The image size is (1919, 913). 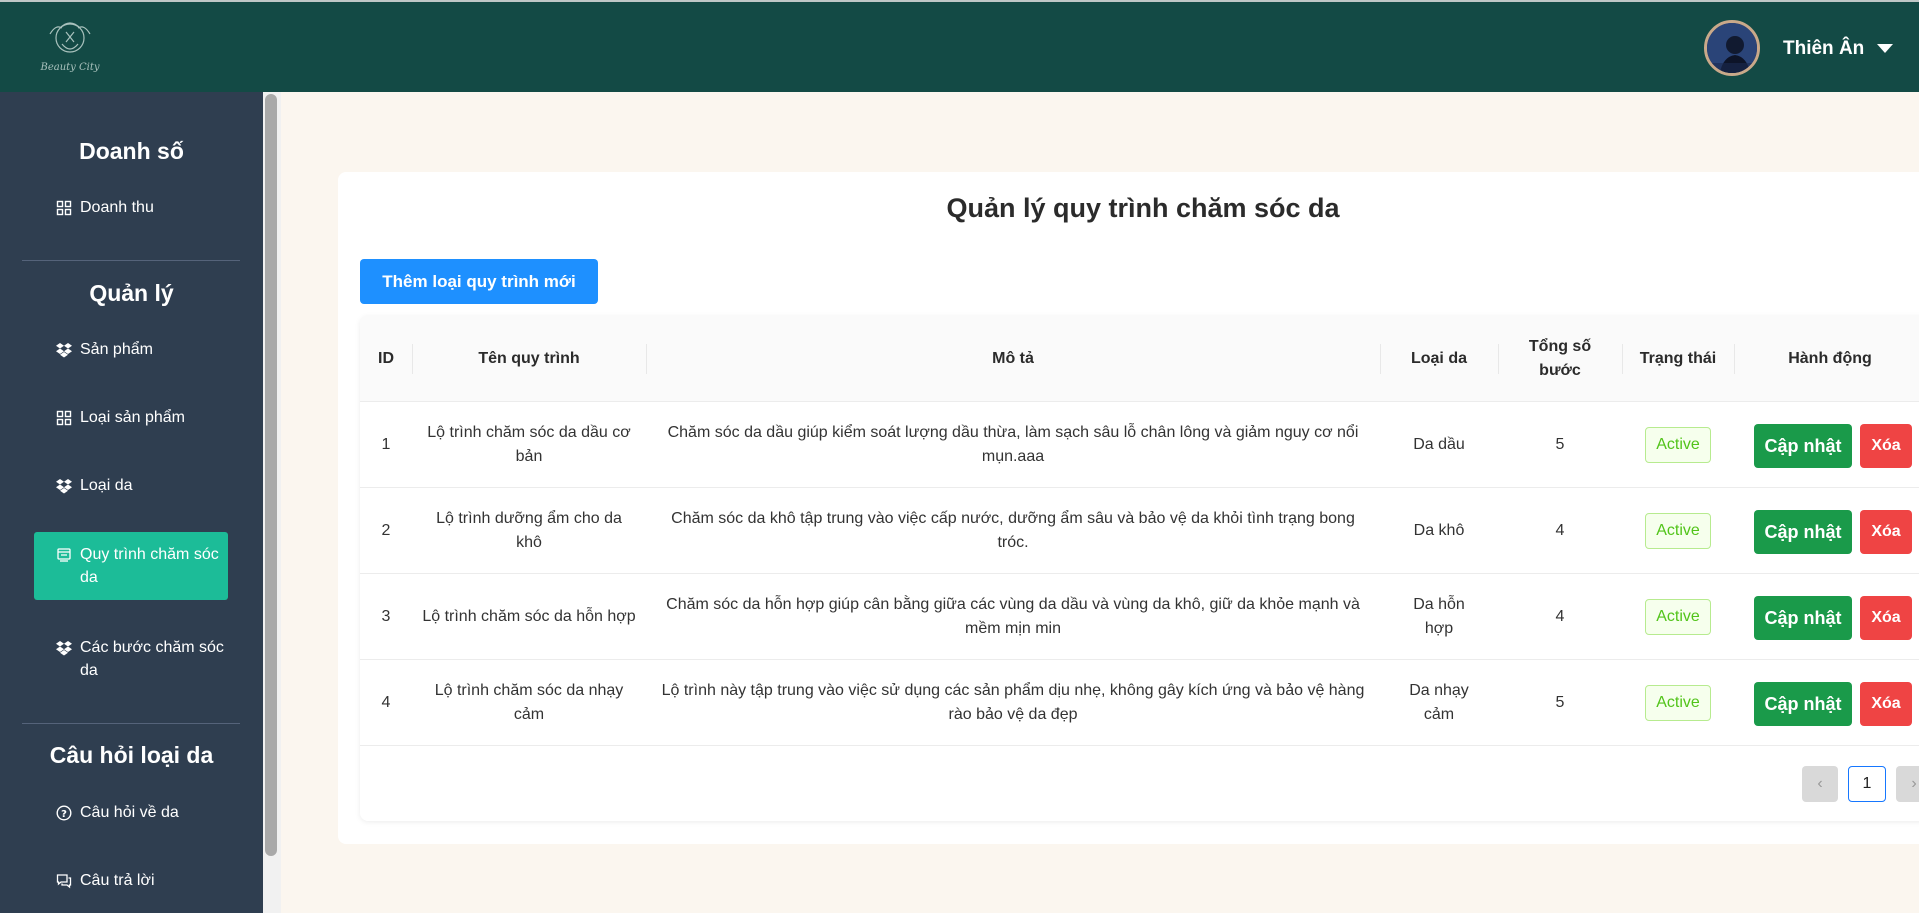 I want to click on sidebar-item-label: Doanh thu, so click(x=117, y=207).